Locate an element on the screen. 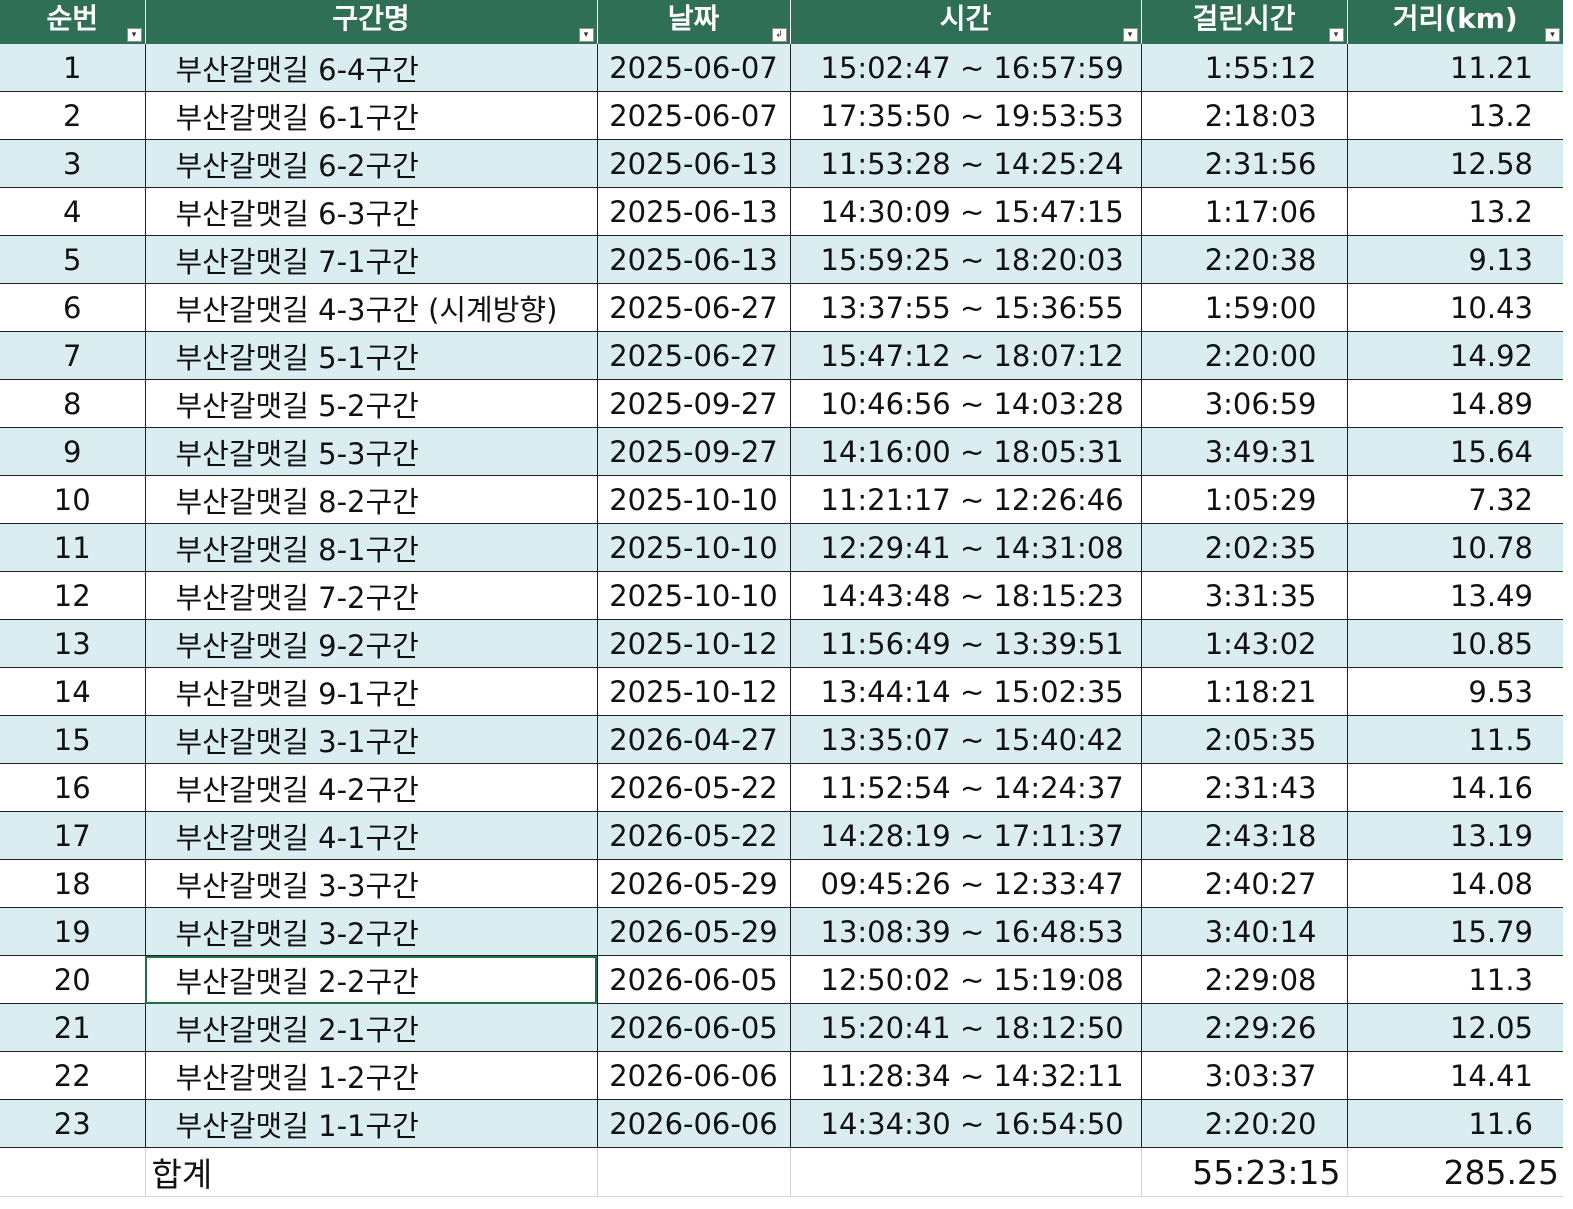  cell-distance: 11.21 is located at coordinates (1455, 68).